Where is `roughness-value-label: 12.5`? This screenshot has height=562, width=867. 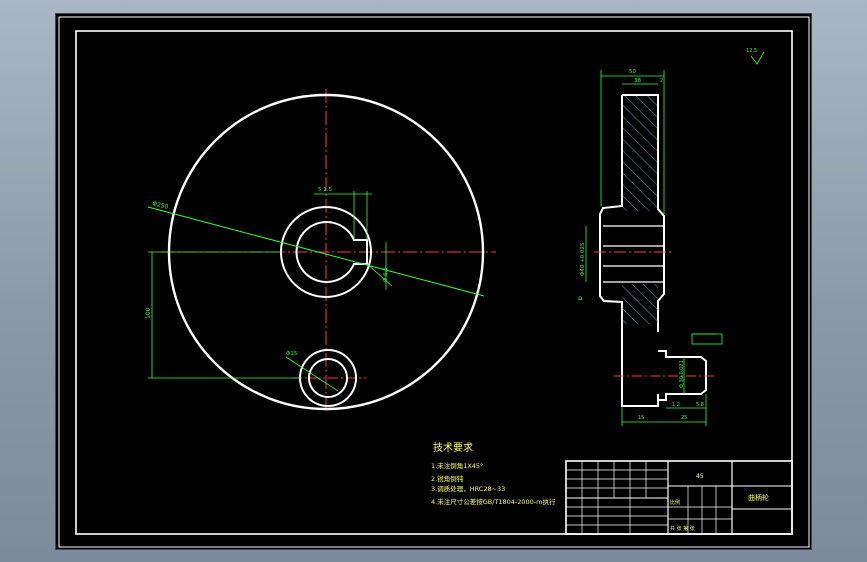 roughness-value-label: 12.5 is located at coordinates (751, 51).